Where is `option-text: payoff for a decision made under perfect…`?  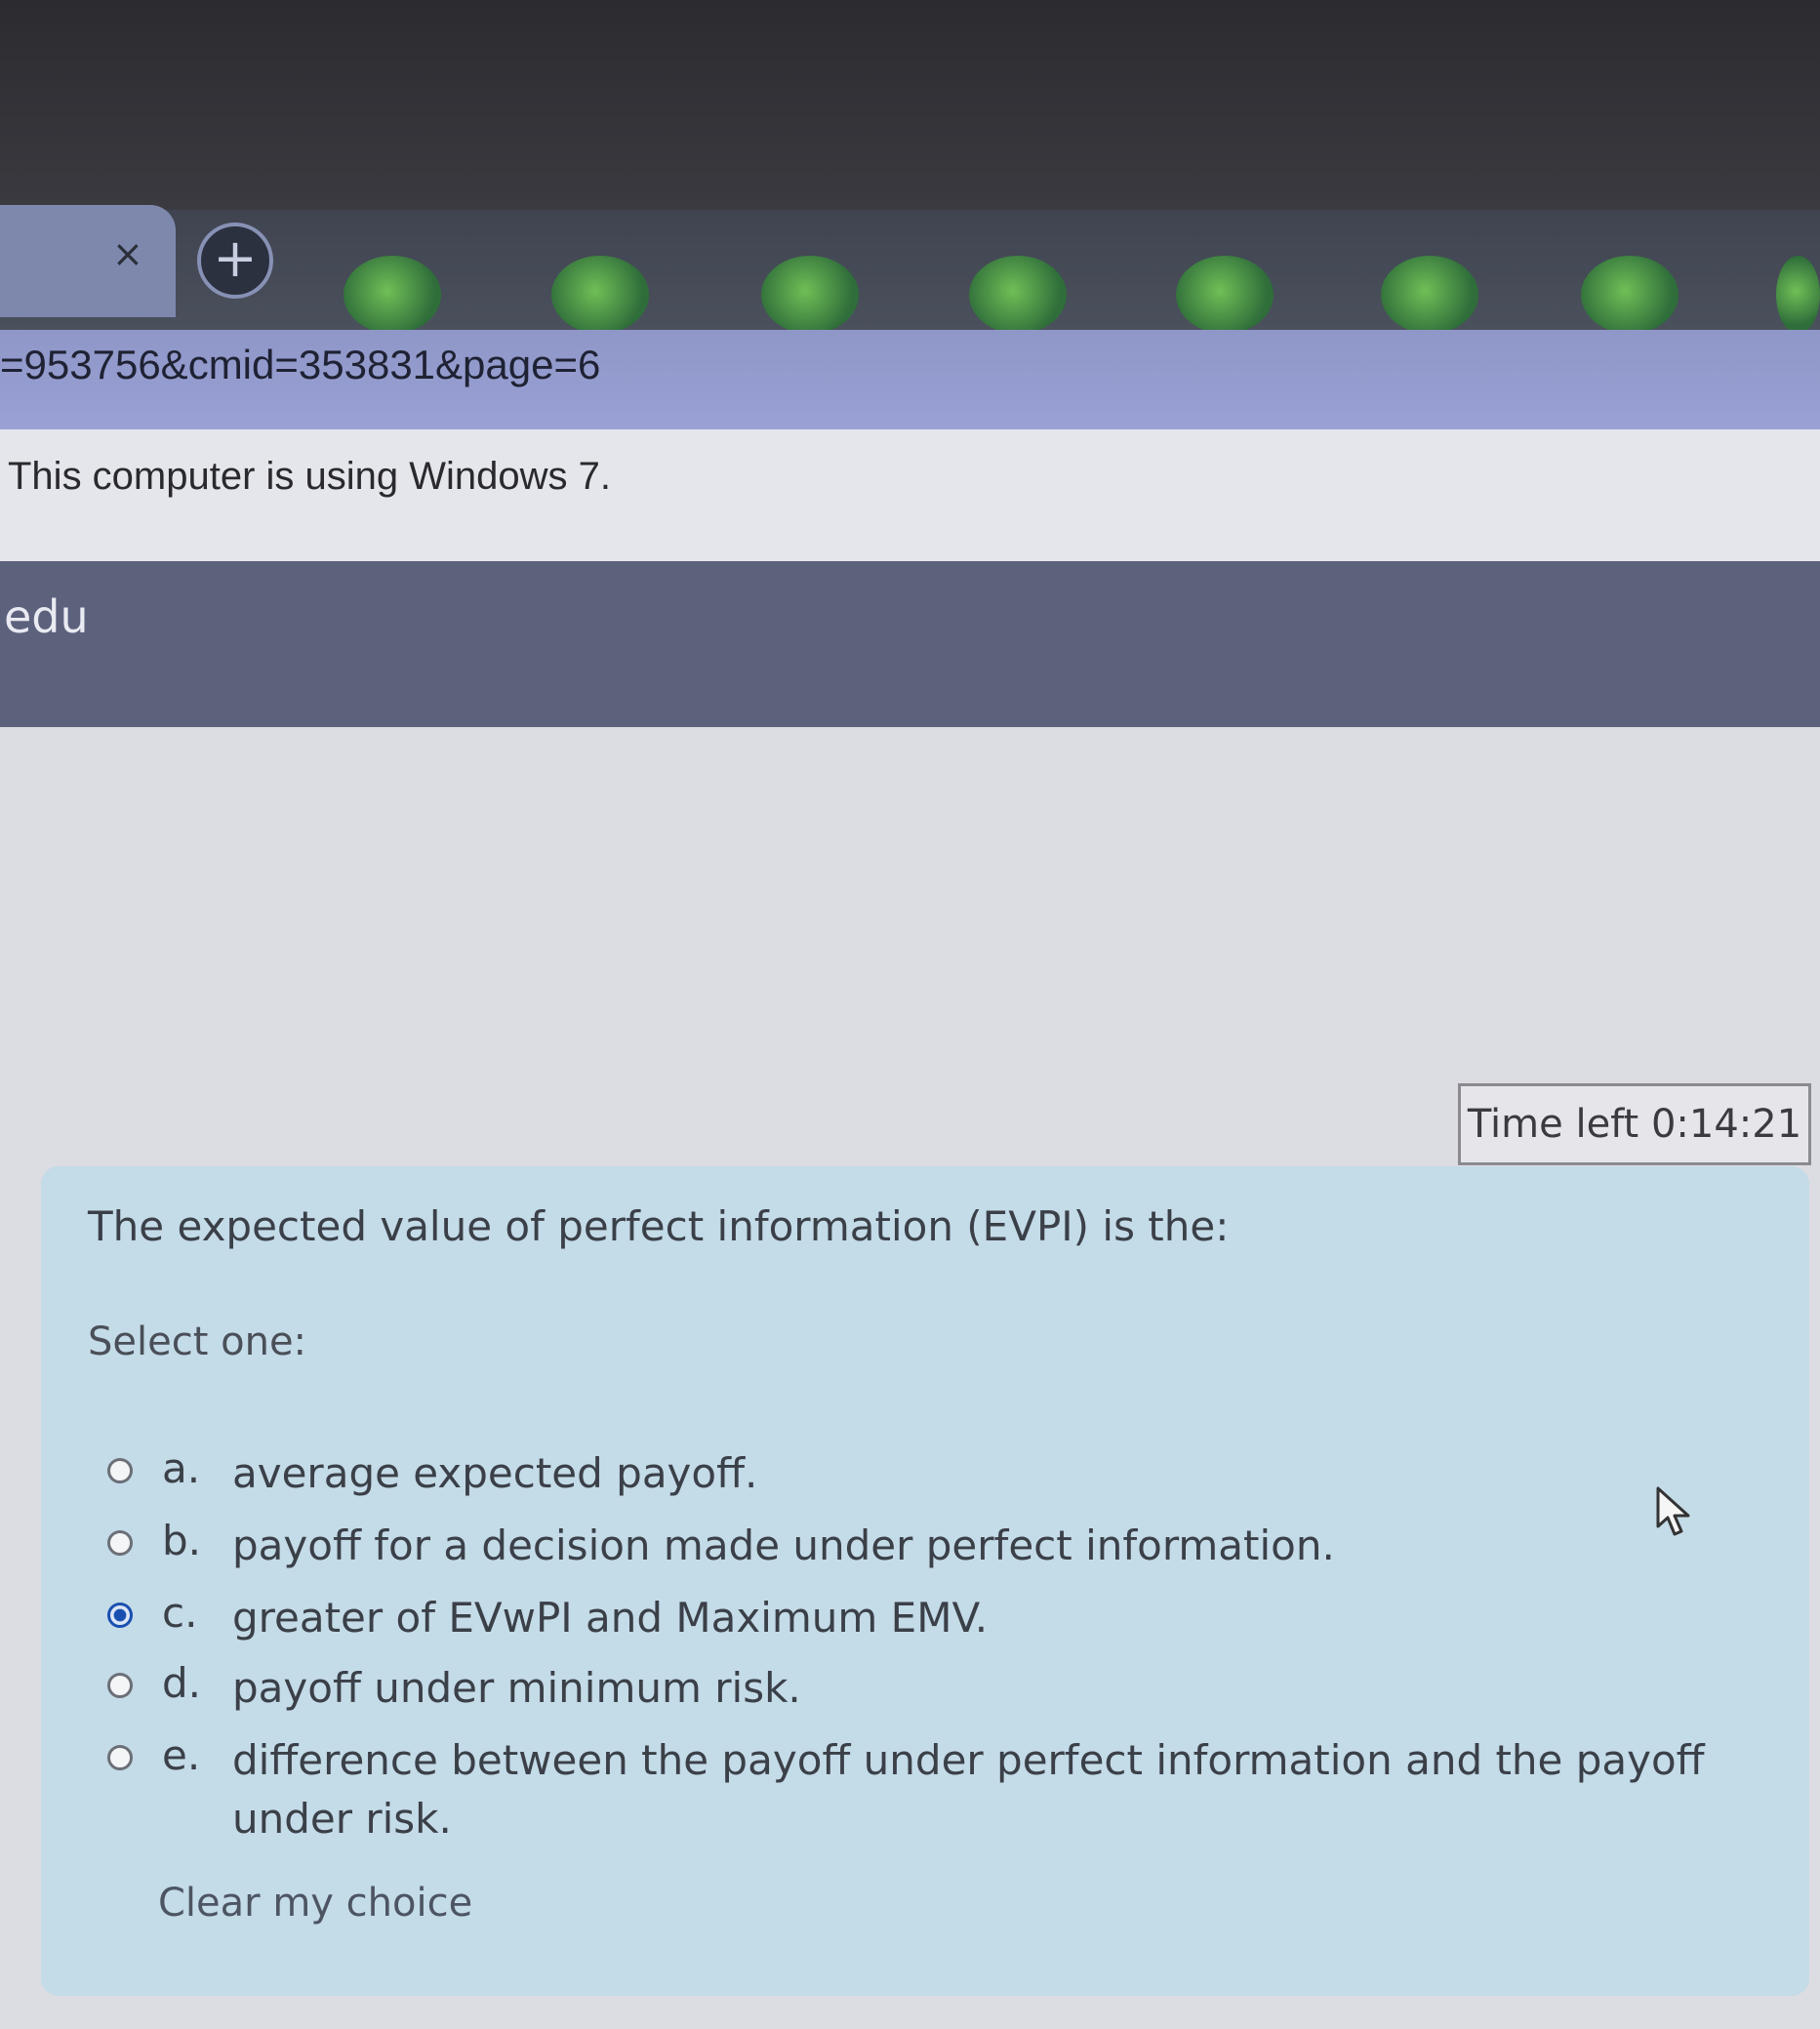
option-text: payoff for a decision made under perfect… is located at coordinates (1013, 1546).